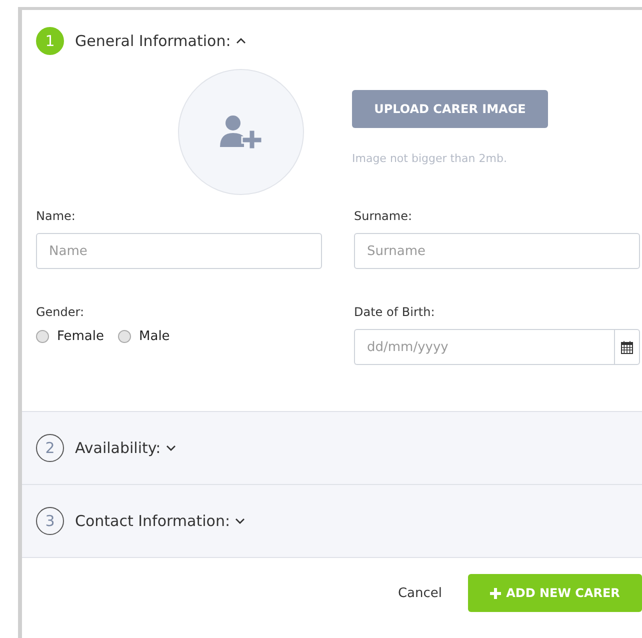  What do you see at coordinates (56, 216) in the screenshot?
I see `field-label: Name:` at bounding box center [56, 216].